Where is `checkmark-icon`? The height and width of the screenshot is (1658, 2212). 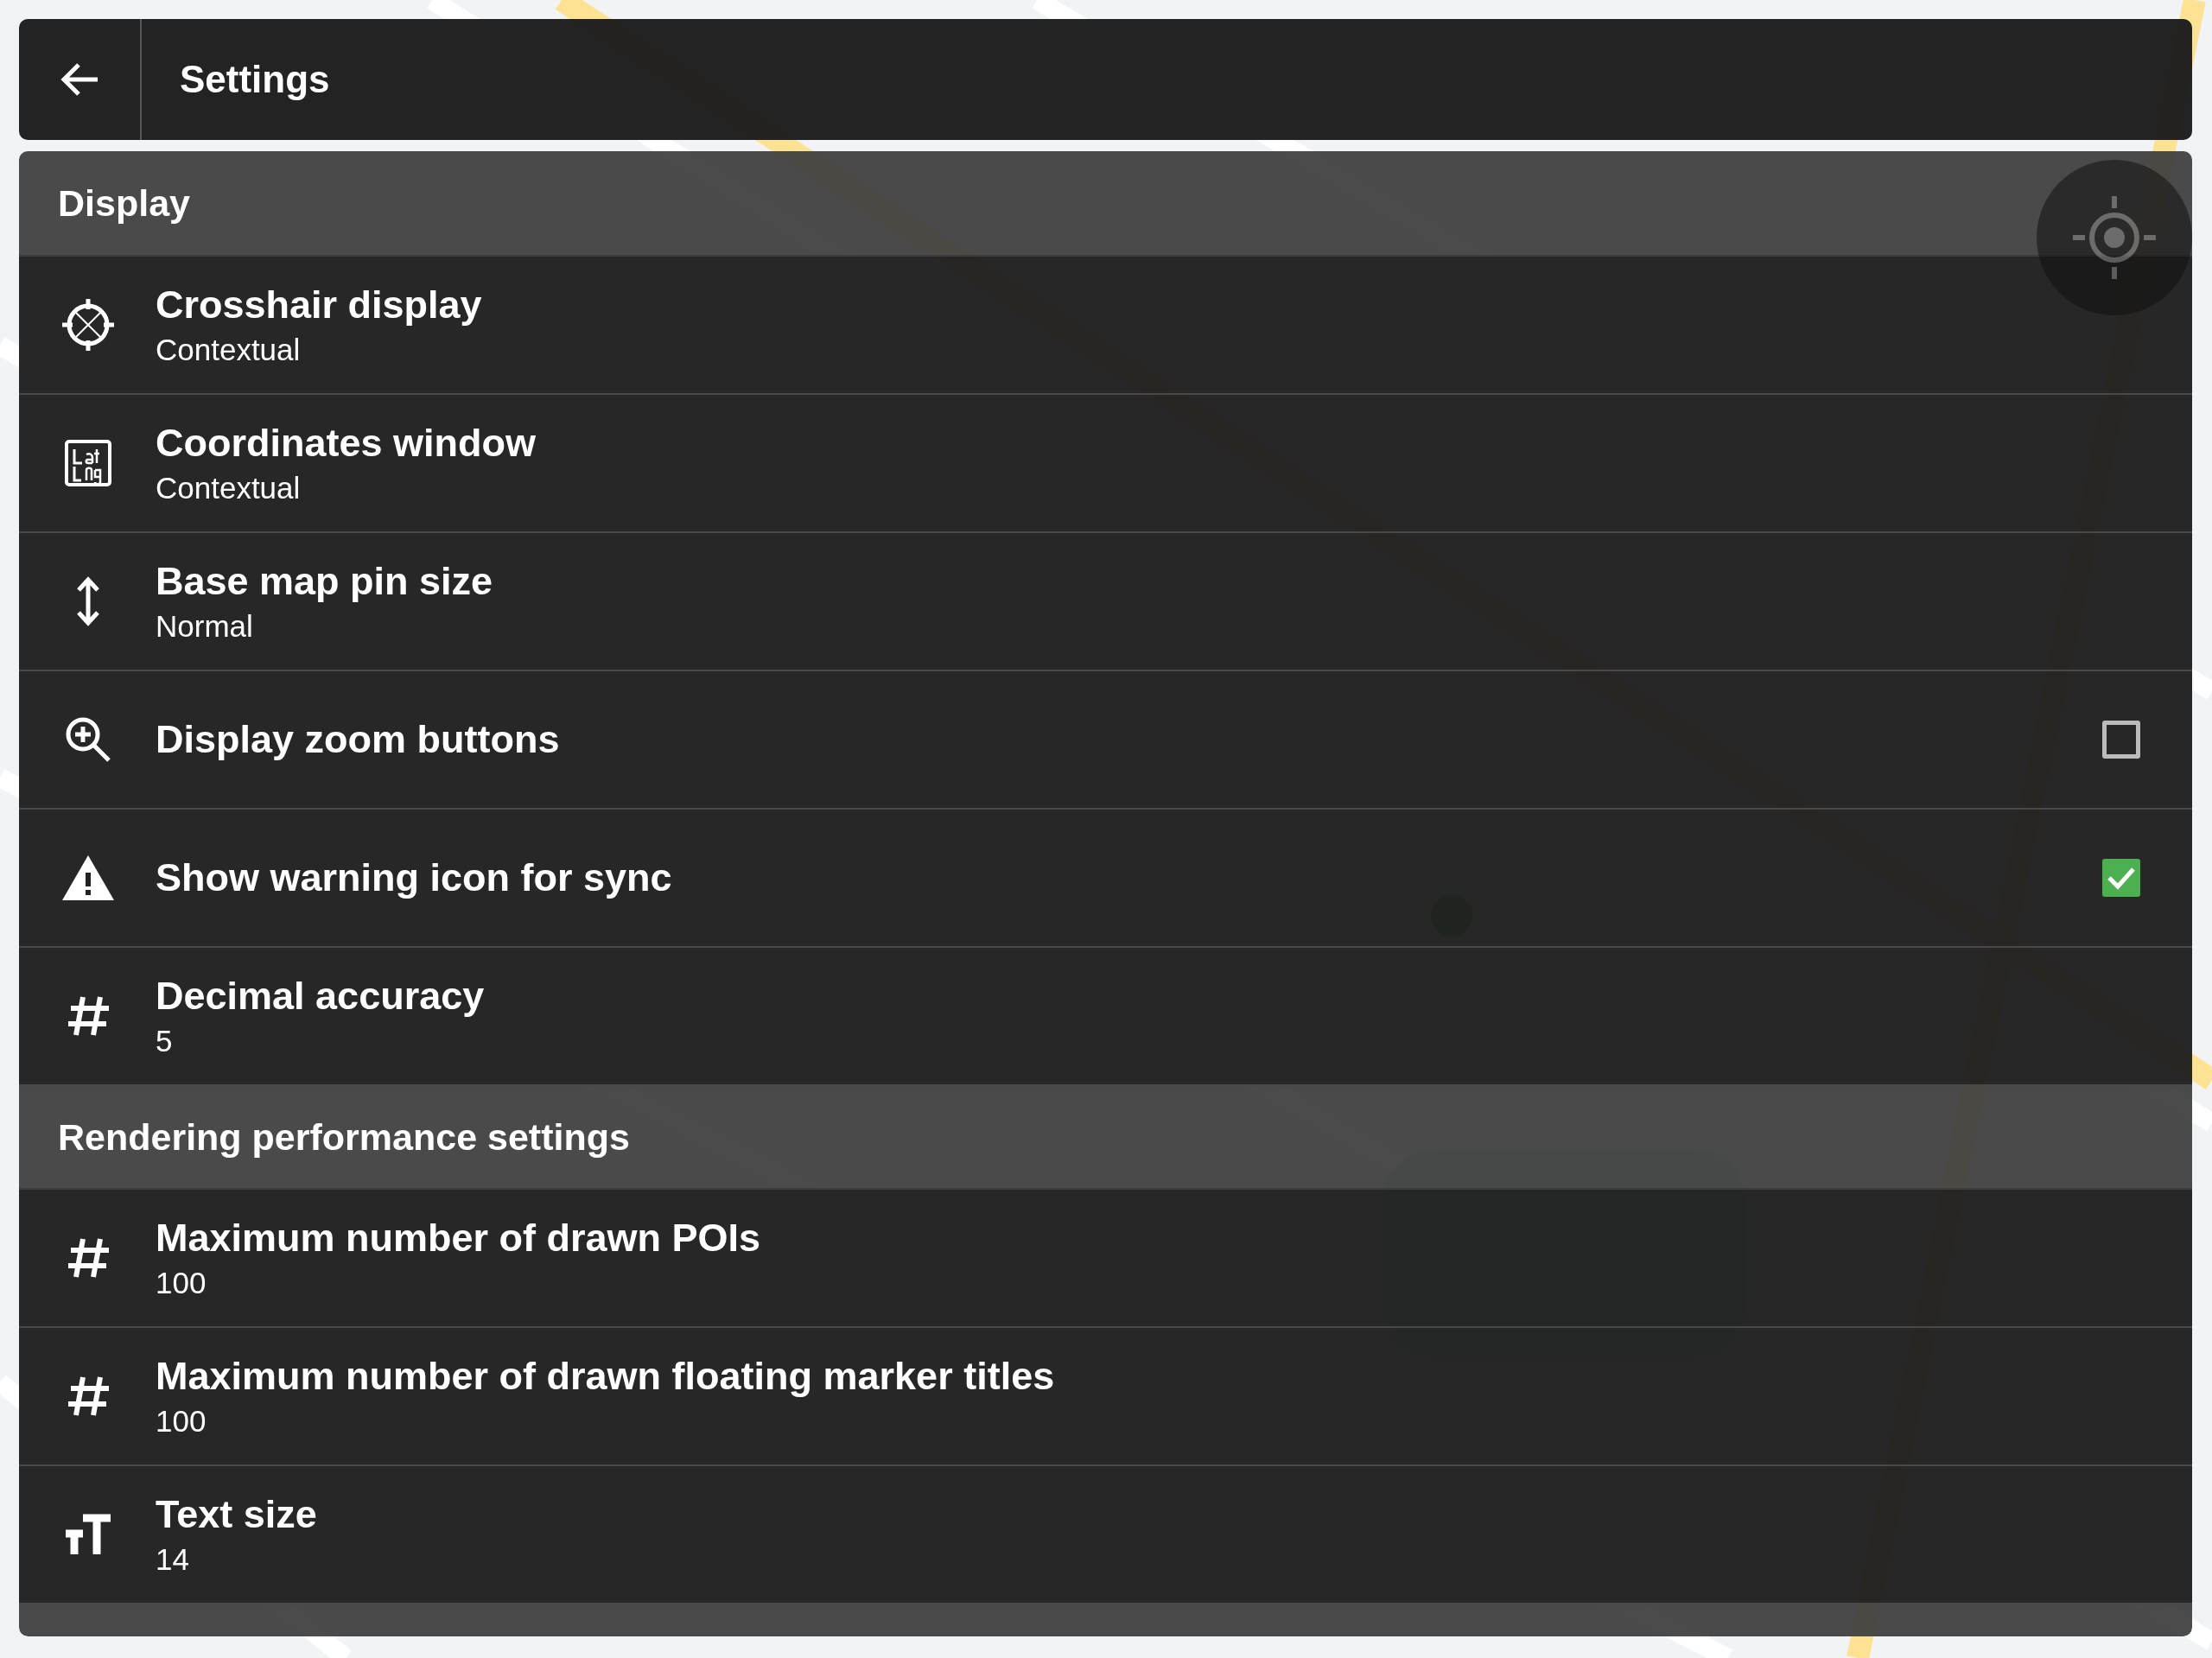 checkmark-icon is located at coordinates (2121, 878).